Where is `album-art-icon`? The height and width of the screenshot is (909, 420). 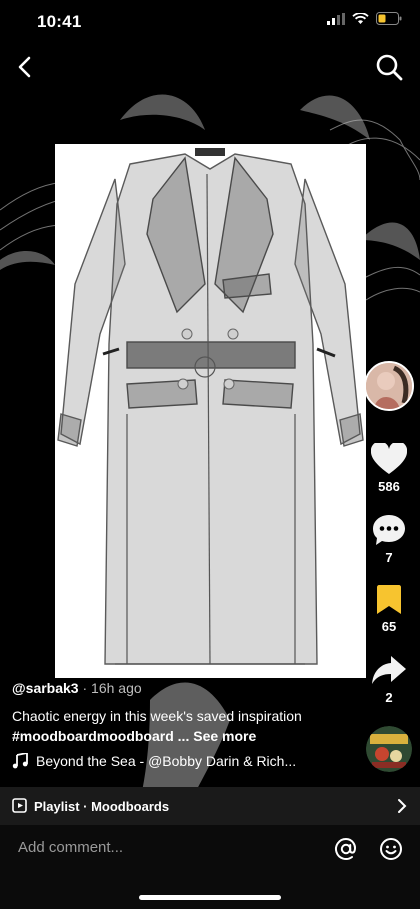
album-art-icon is located at coordinates (389, 749).